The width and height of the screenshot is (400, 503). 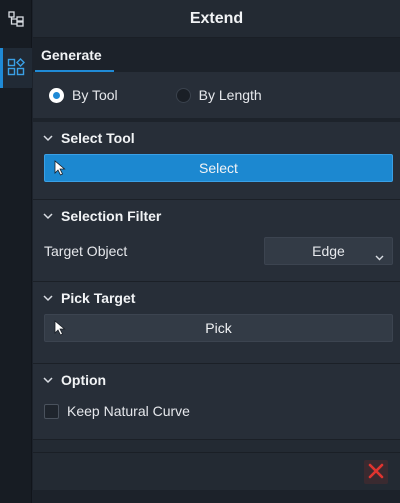 I want to click on pick-target-section: Pick Target Pick, so click(x=216, y=323).